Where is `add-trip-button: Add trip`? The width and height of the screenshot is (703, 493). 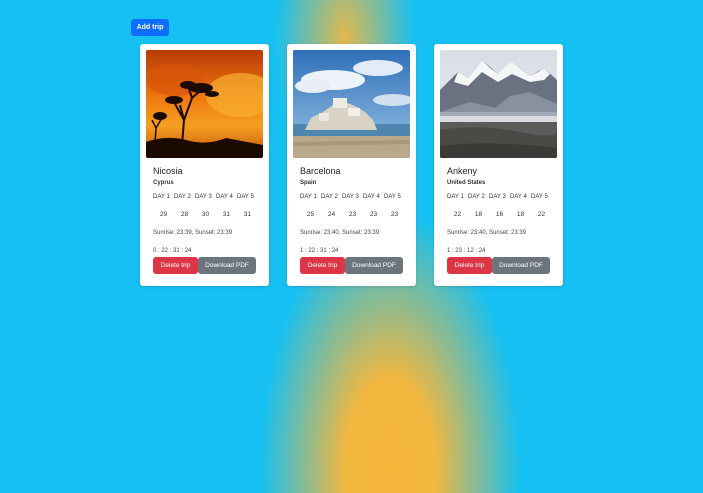 add-trip-button: Add trip is located at coordinates (150, 27).